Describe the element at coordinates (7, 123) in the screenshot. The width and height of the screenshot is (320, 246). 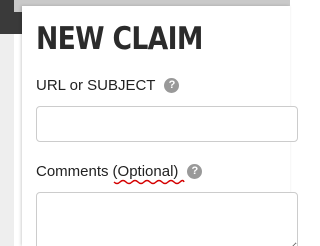
I see `left-rail` at that location.